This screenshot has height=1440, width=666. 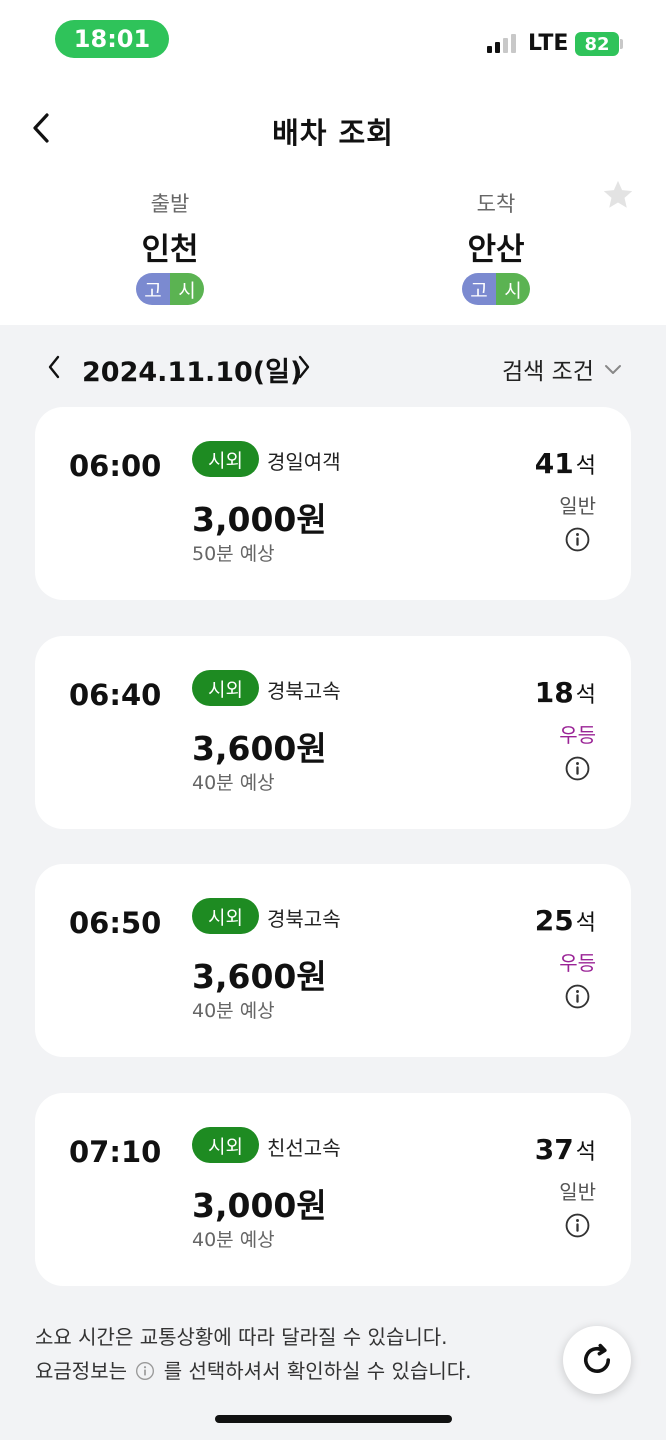 I want to click on seat-count: 18, so click(x=554, y=692).